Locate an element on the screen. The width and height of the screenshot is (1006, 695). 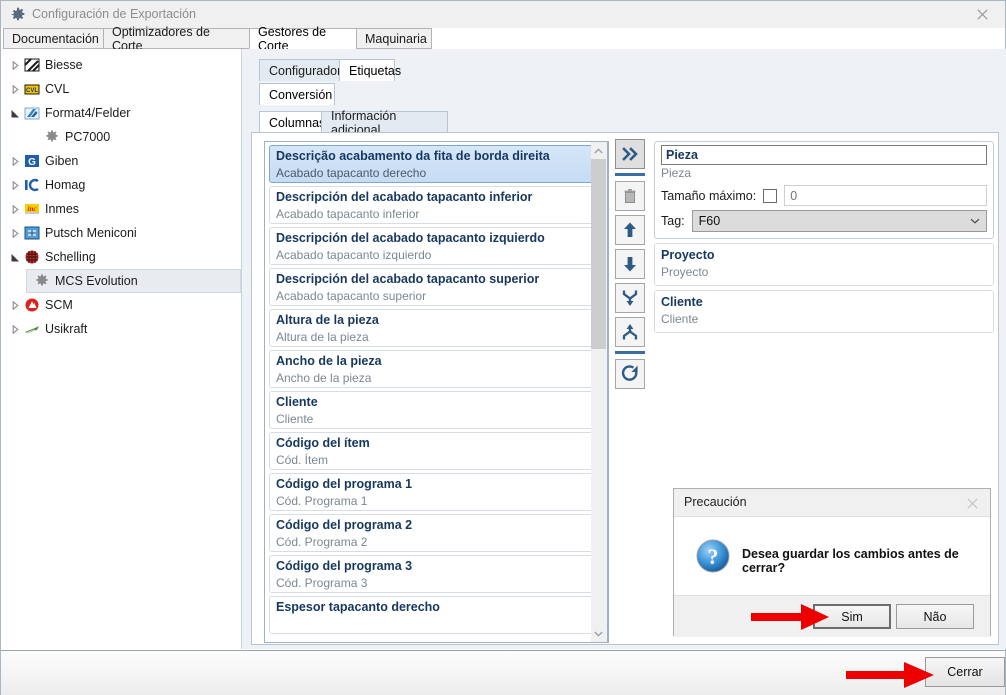
tree-item-schelling: Schelling is located at coordinates (121, 257).